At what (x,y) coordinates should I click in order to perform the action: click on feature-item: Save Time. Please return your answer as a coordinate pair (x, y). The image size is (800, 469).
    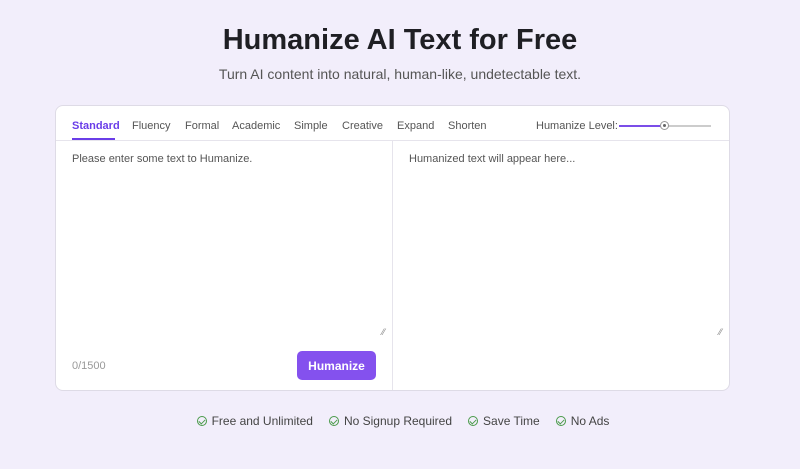
    Looking at the image, I should click on (504, 421).